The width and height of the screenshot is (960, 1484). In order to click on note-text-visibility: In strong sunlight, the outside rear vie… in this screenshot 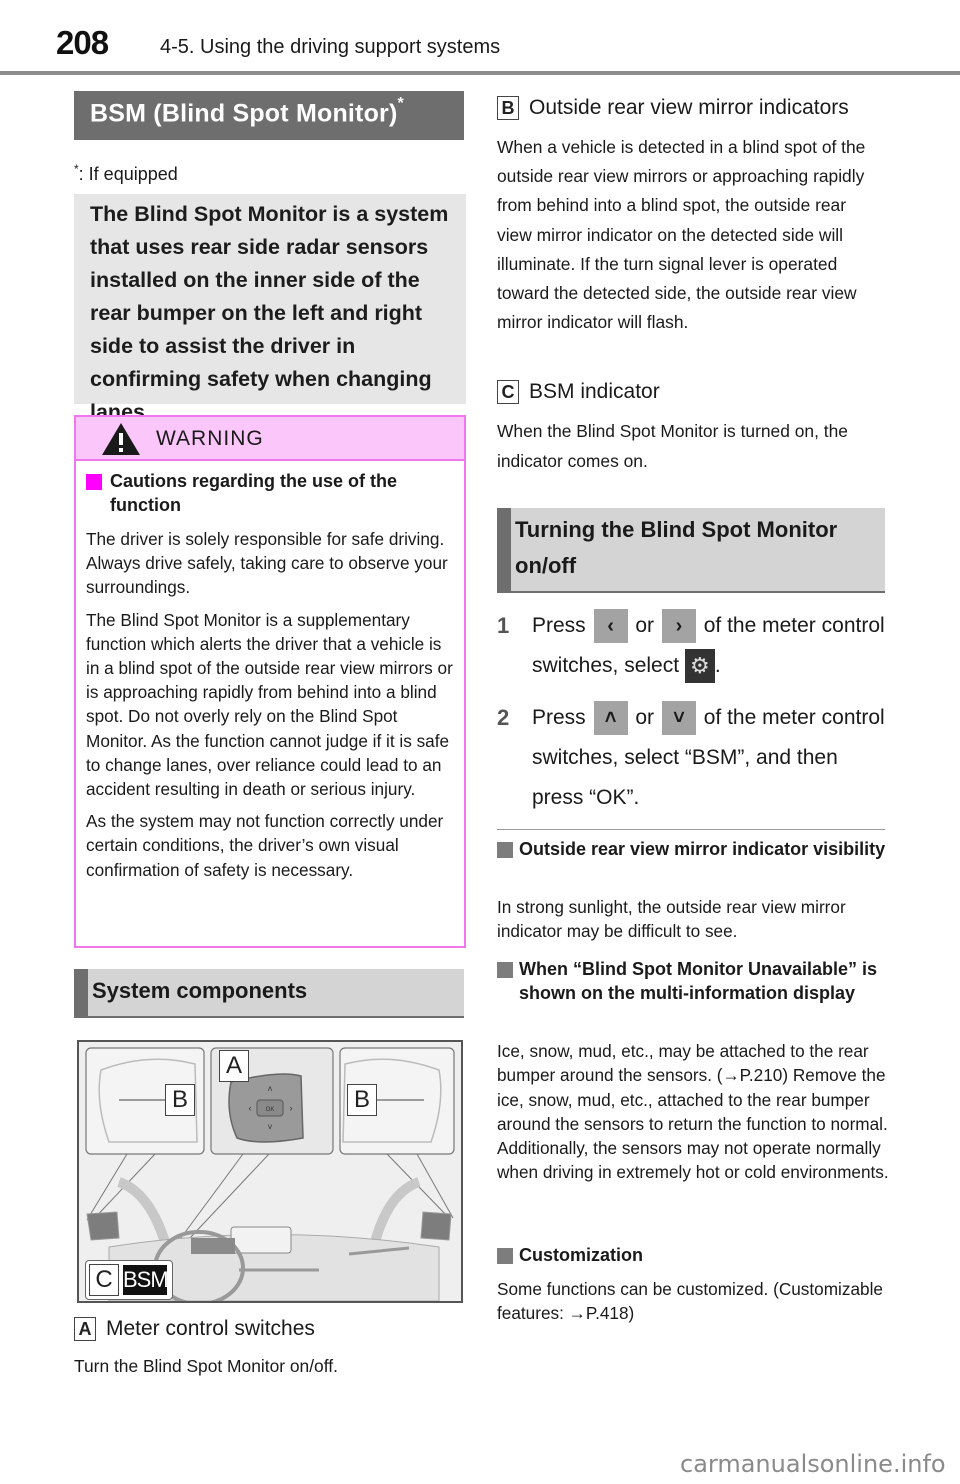, I will do `click(671, 919)`.